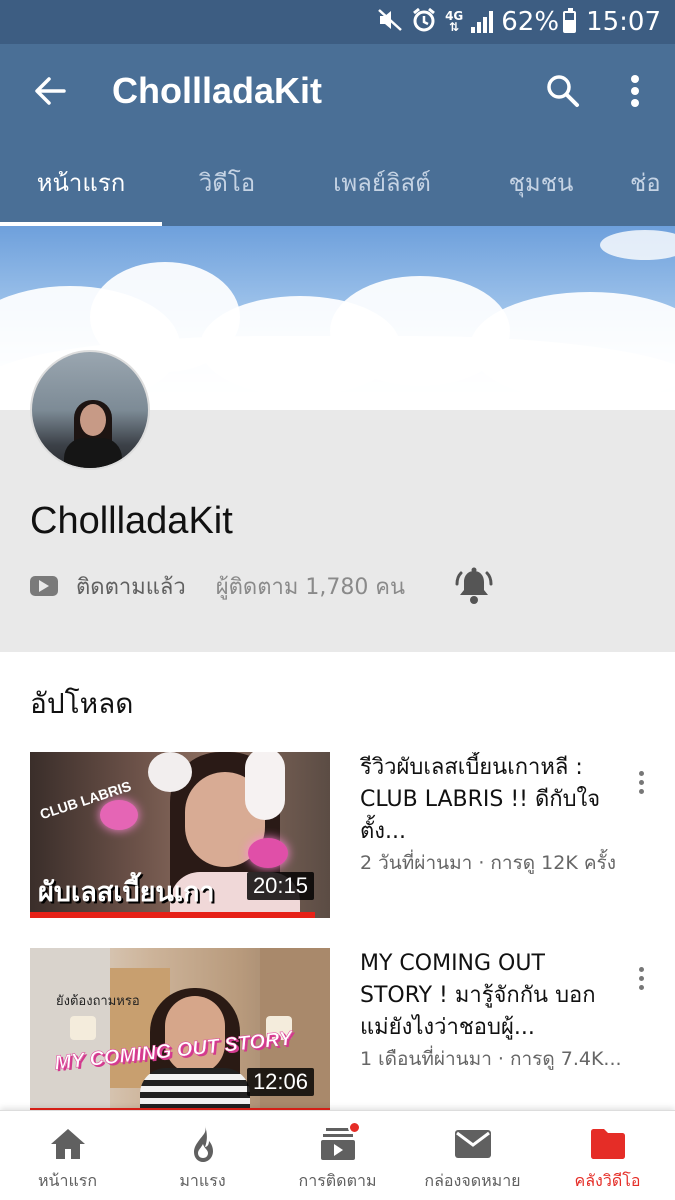 The image size is (675, 1200). Describe the element at coordinates (202, 1180) in the screenshot. I see `nav-label: มาแรง` at that location.